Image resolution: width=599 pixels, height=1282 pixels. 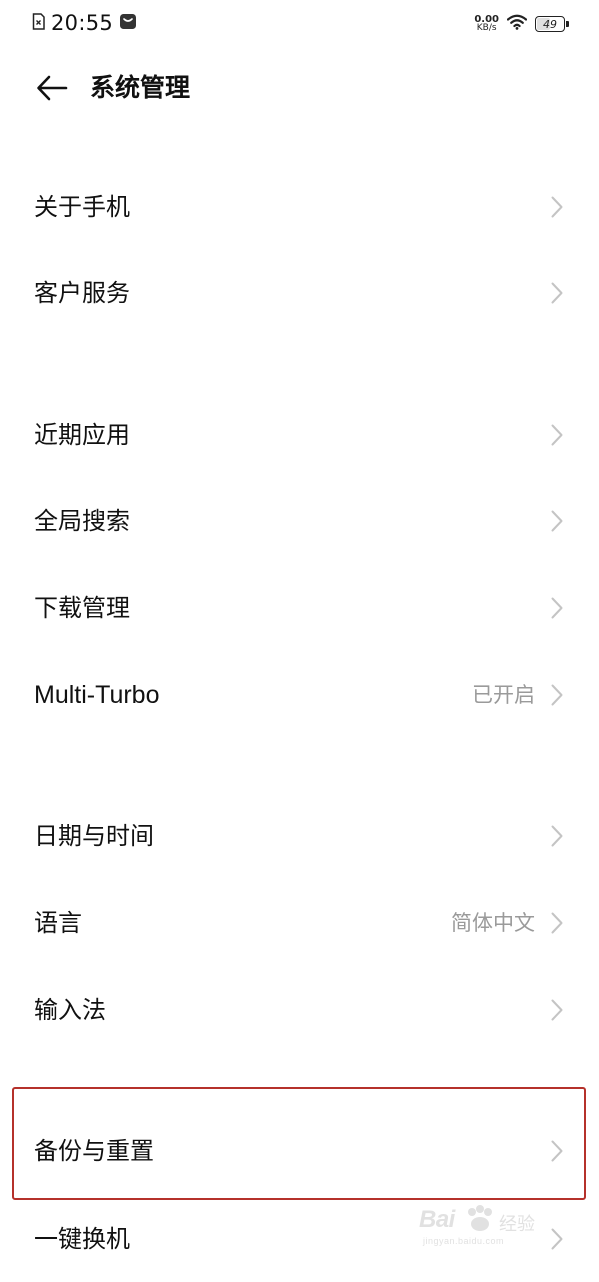 What do you see at coordinates (503, 695) in the screenshot?
I see `multi-turbo-status: 已开启` at bounding box center [503, 695].